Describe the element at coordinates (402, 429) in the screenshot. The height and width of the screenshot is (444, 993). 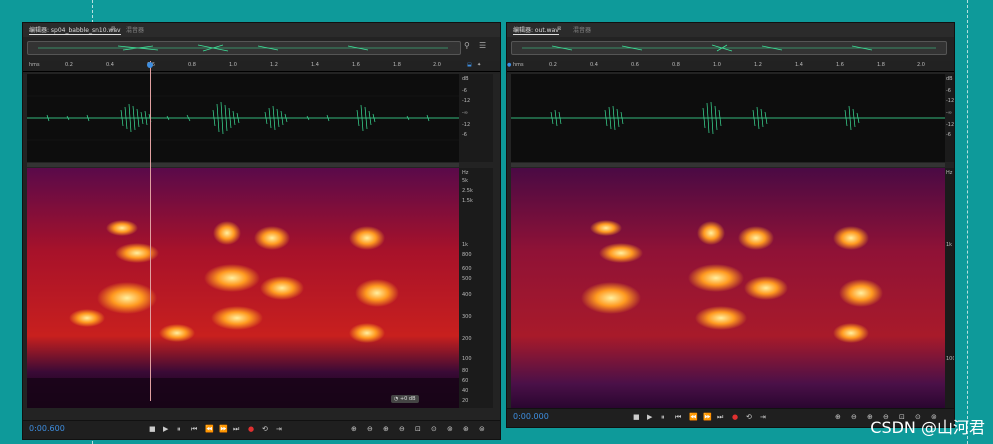
I see `zoom-out-time-icon: ⊖` at that location.